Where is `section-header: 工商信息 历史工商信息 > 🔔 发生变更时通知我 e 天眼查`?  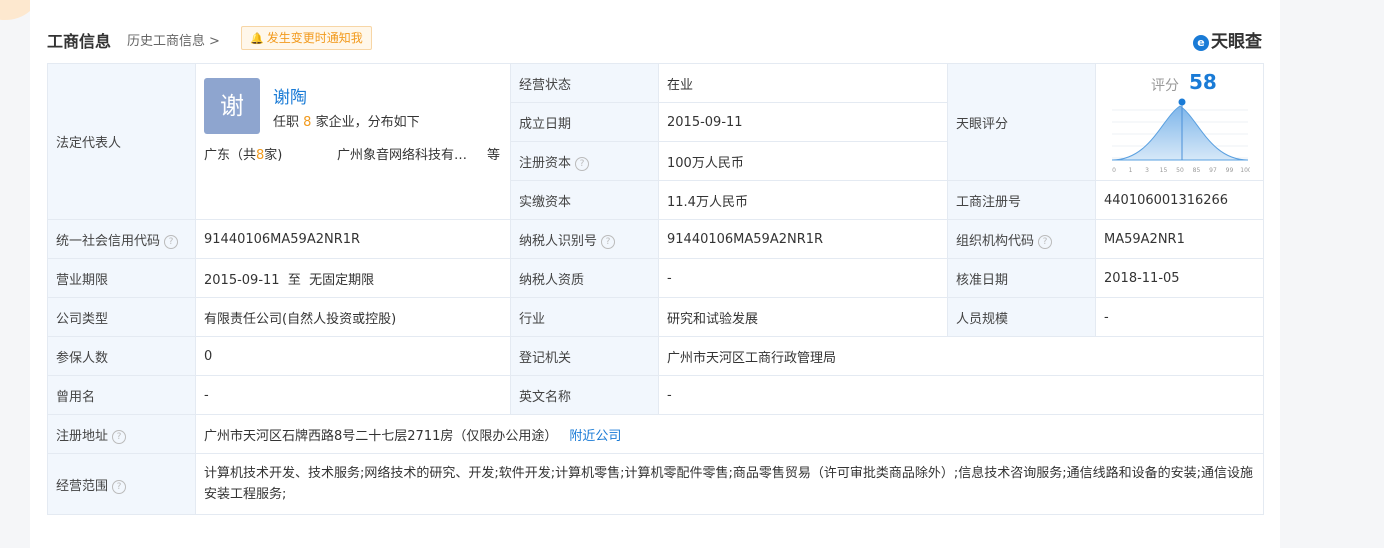 section-header: 工商信息 历史工商信息 > 🔔 发生变更时通知我 e 天眼查 is located at coordinates (654, 38).